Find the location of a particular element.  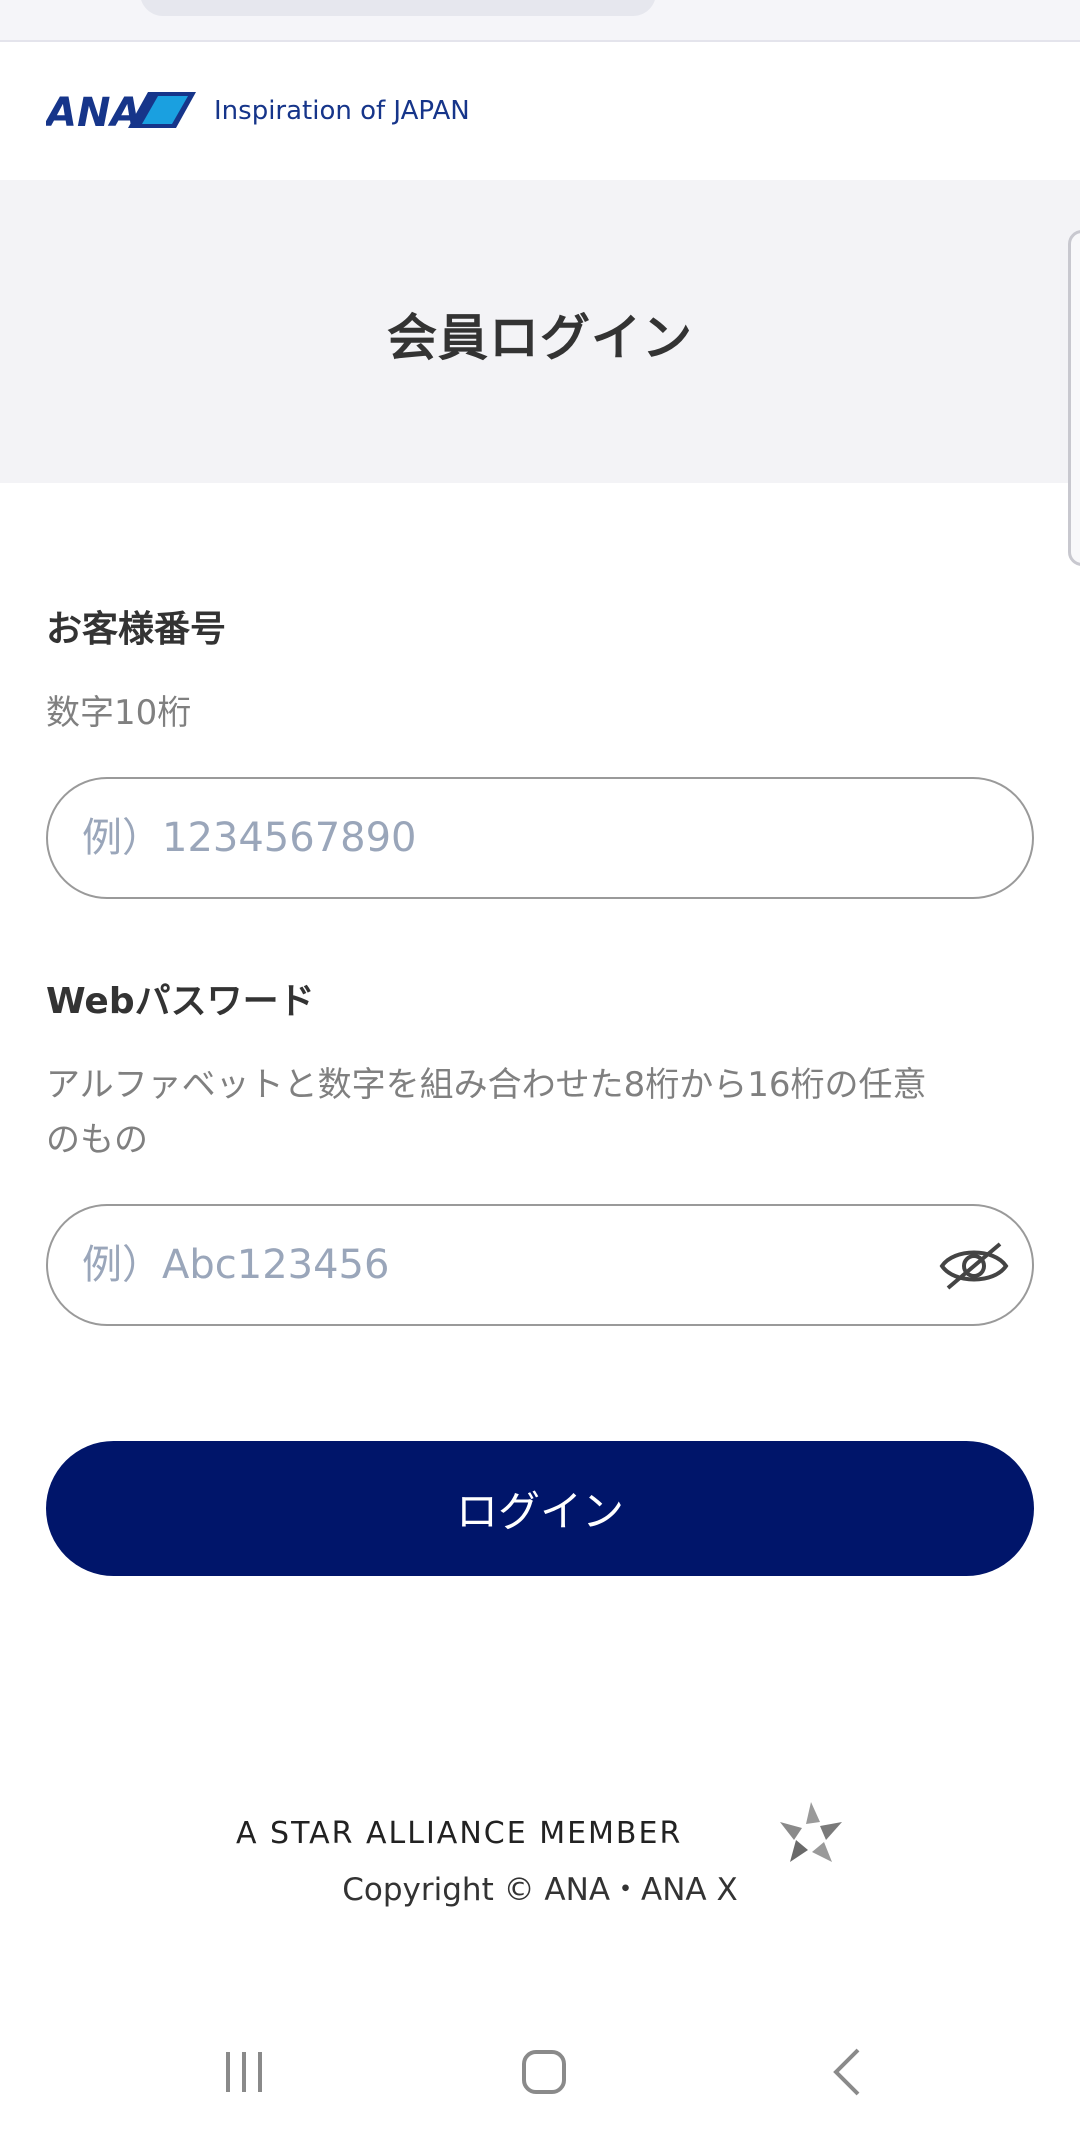

recent-apps-icon is located at coordinates (244, 2072).